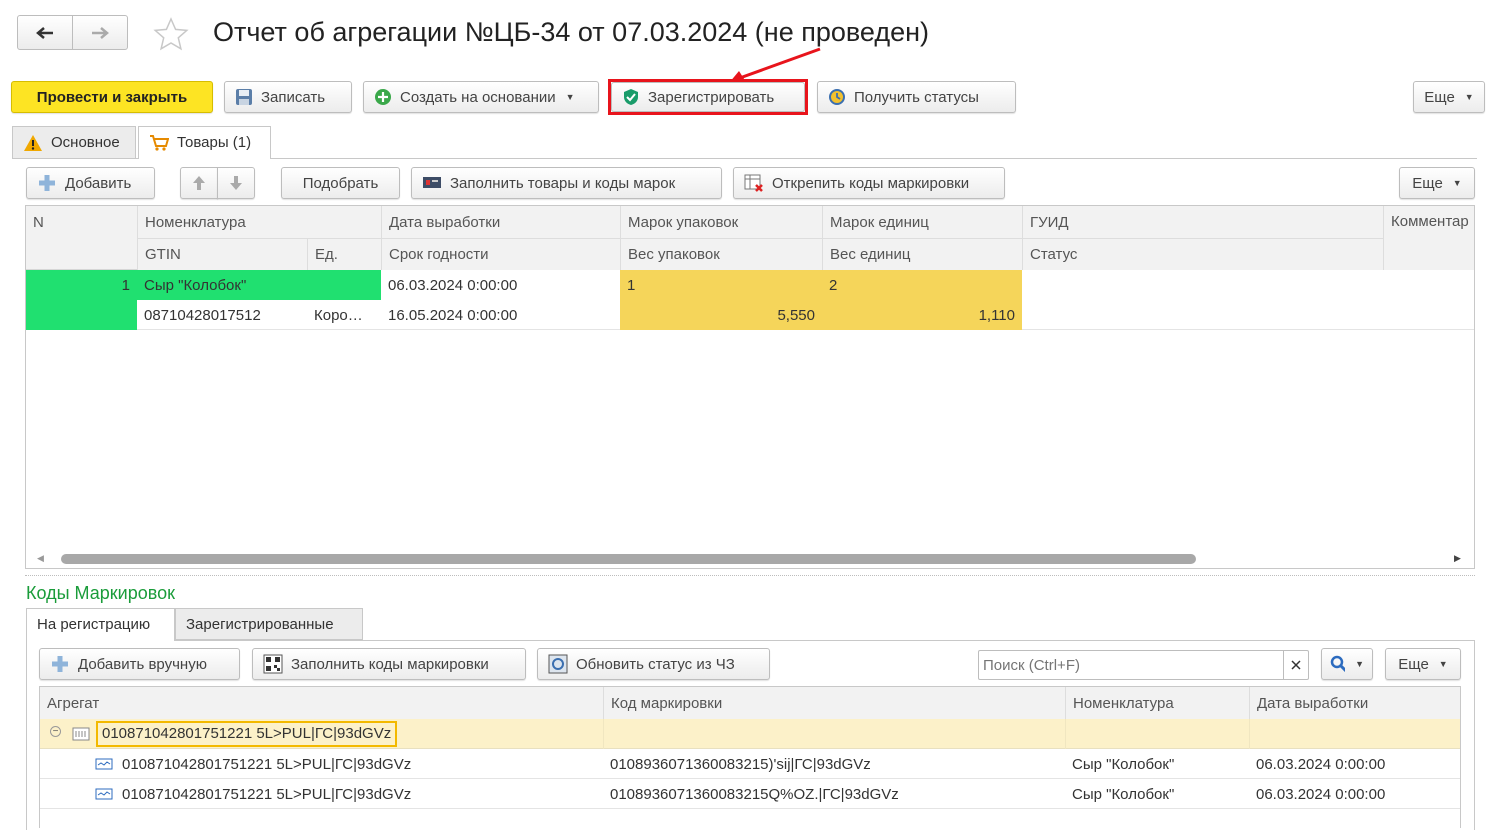  What do you see at coordinates (60, 664) in the screenshot?
I see `plus-icon` at bounding box center [60, 664].